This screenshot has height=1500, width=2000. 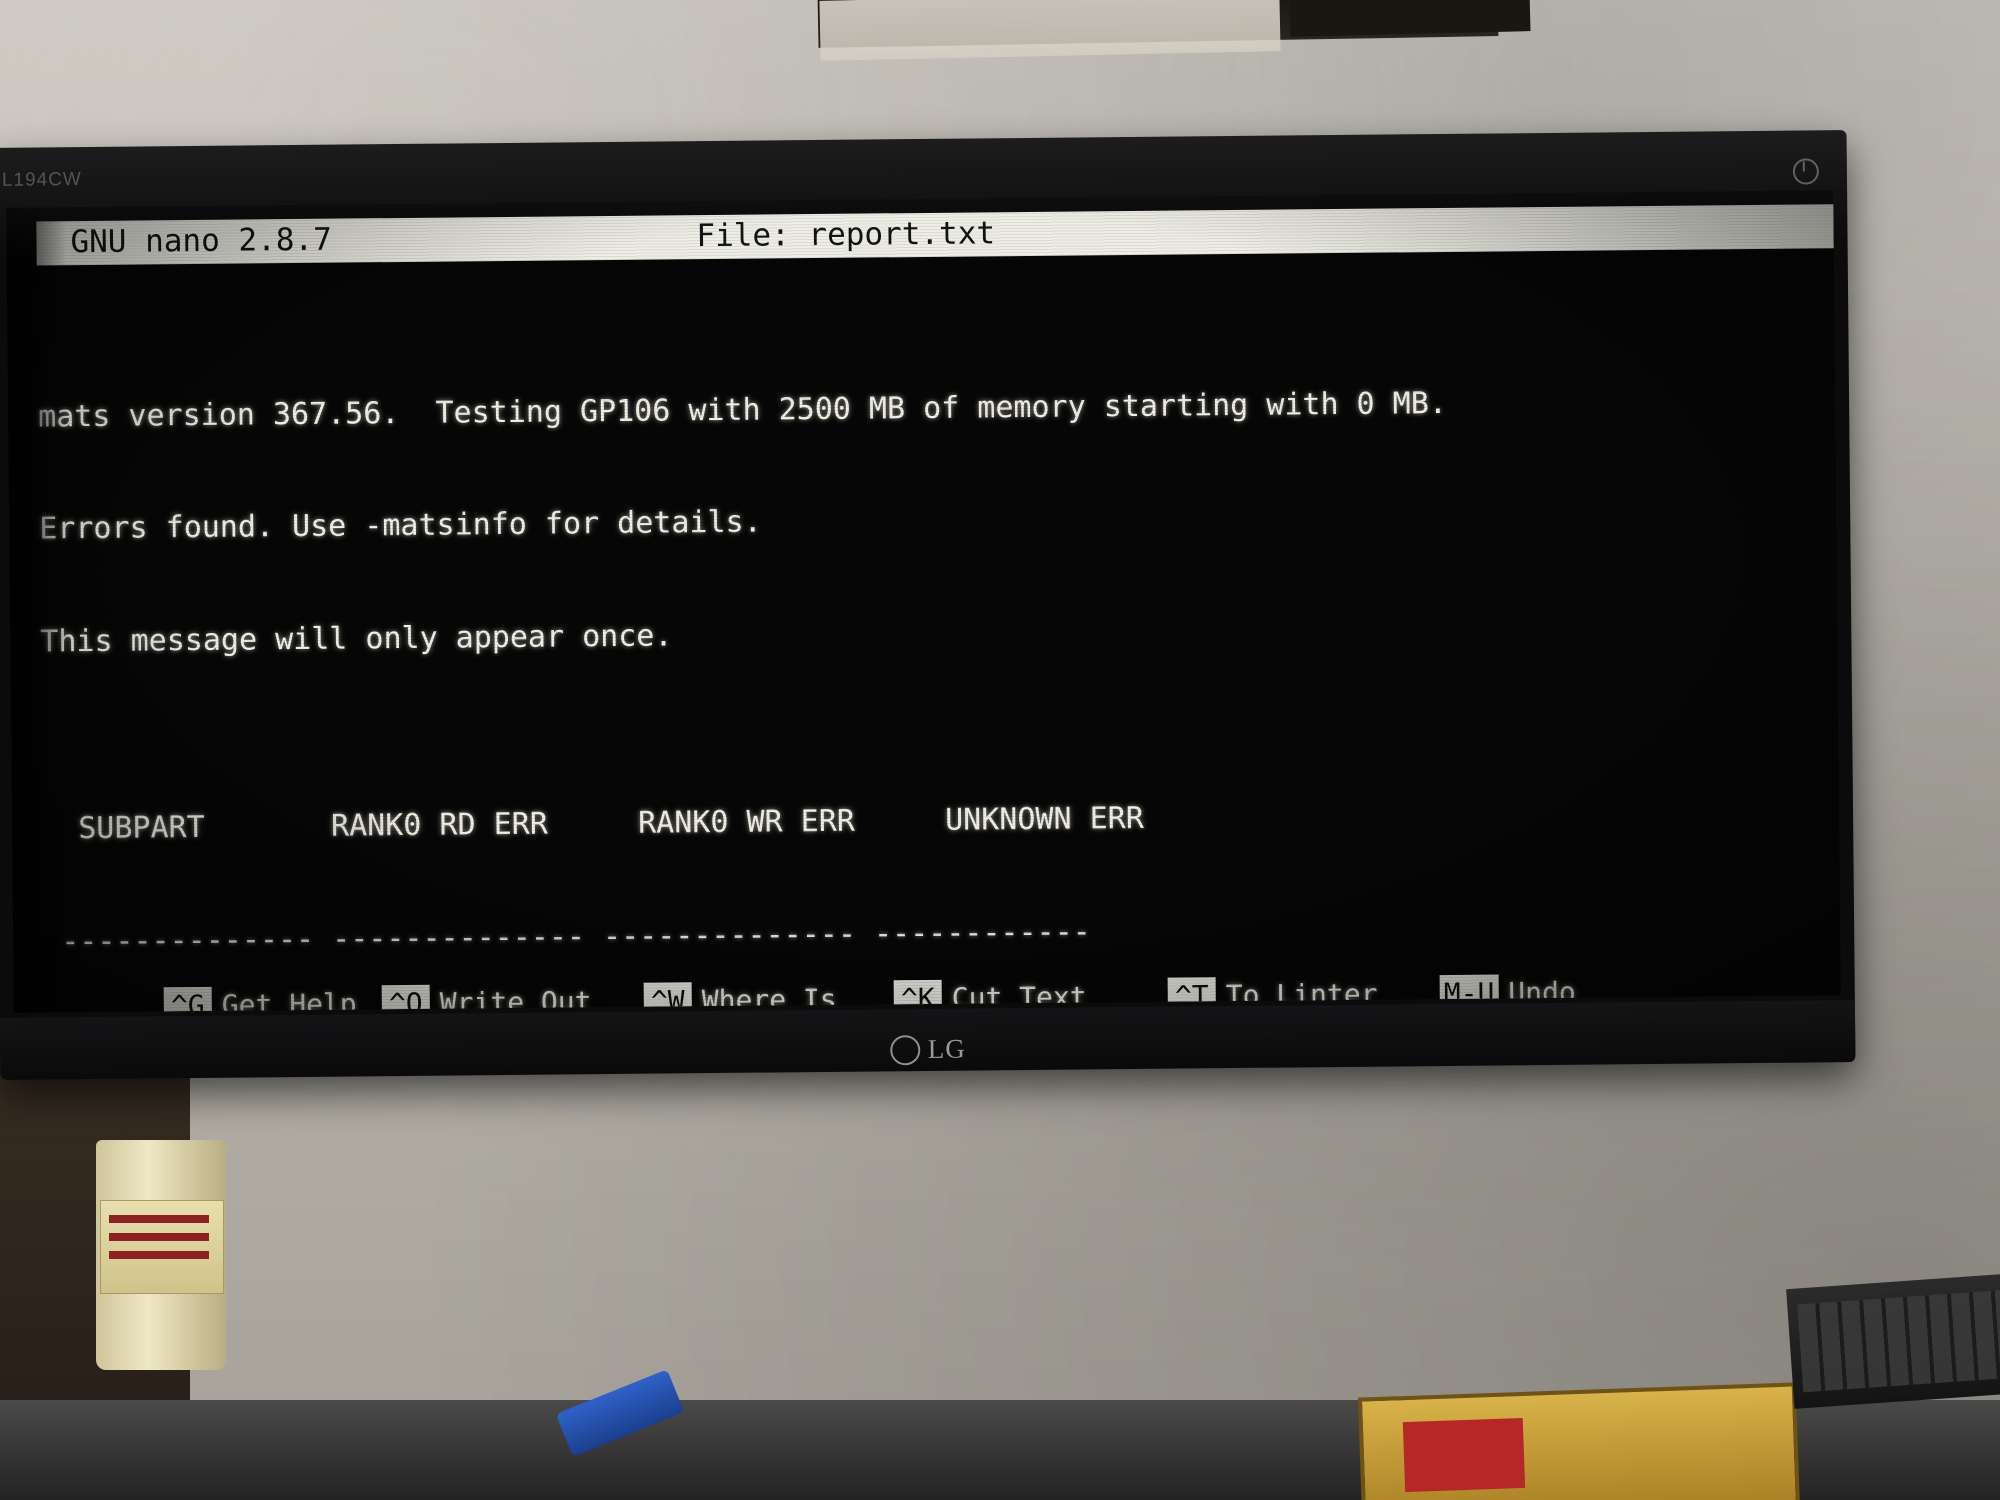 I want to click on jar-label, so click(x=162, y=1247).